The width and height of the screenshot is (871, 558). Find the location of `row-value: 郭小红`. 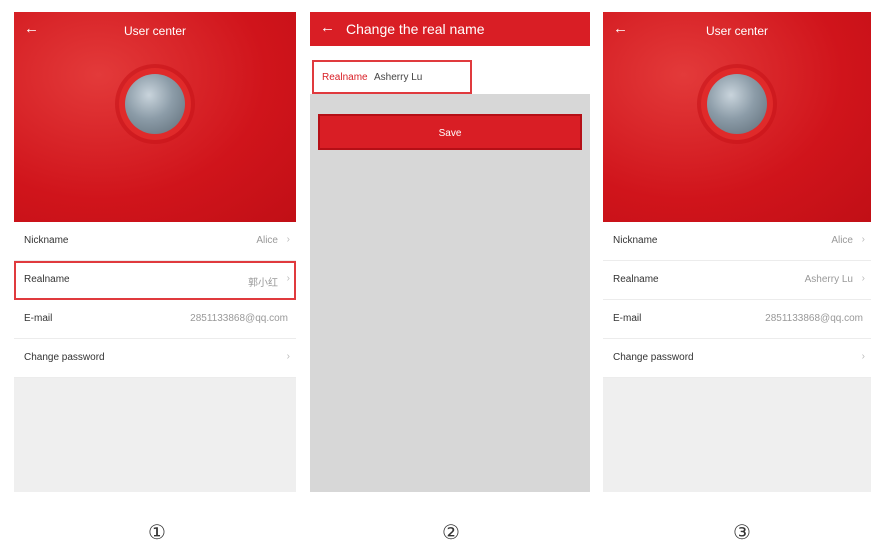

row-value: 郭小红 is located at coordinates (263, 283).